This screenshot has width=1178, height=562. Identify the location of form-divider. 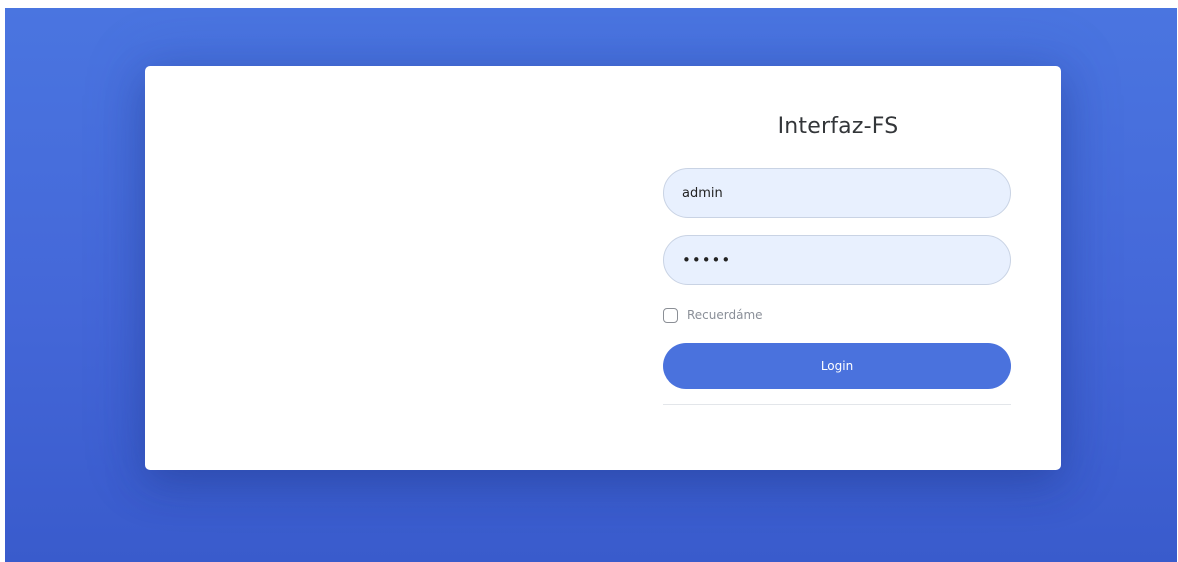
(837, 404).